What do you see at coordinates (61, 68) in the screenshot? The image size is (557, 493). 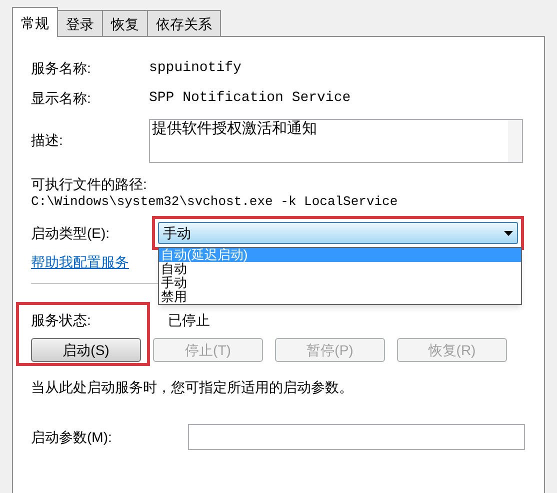 I see `field-label: 服务名称:` at bounding box center [61, 68].